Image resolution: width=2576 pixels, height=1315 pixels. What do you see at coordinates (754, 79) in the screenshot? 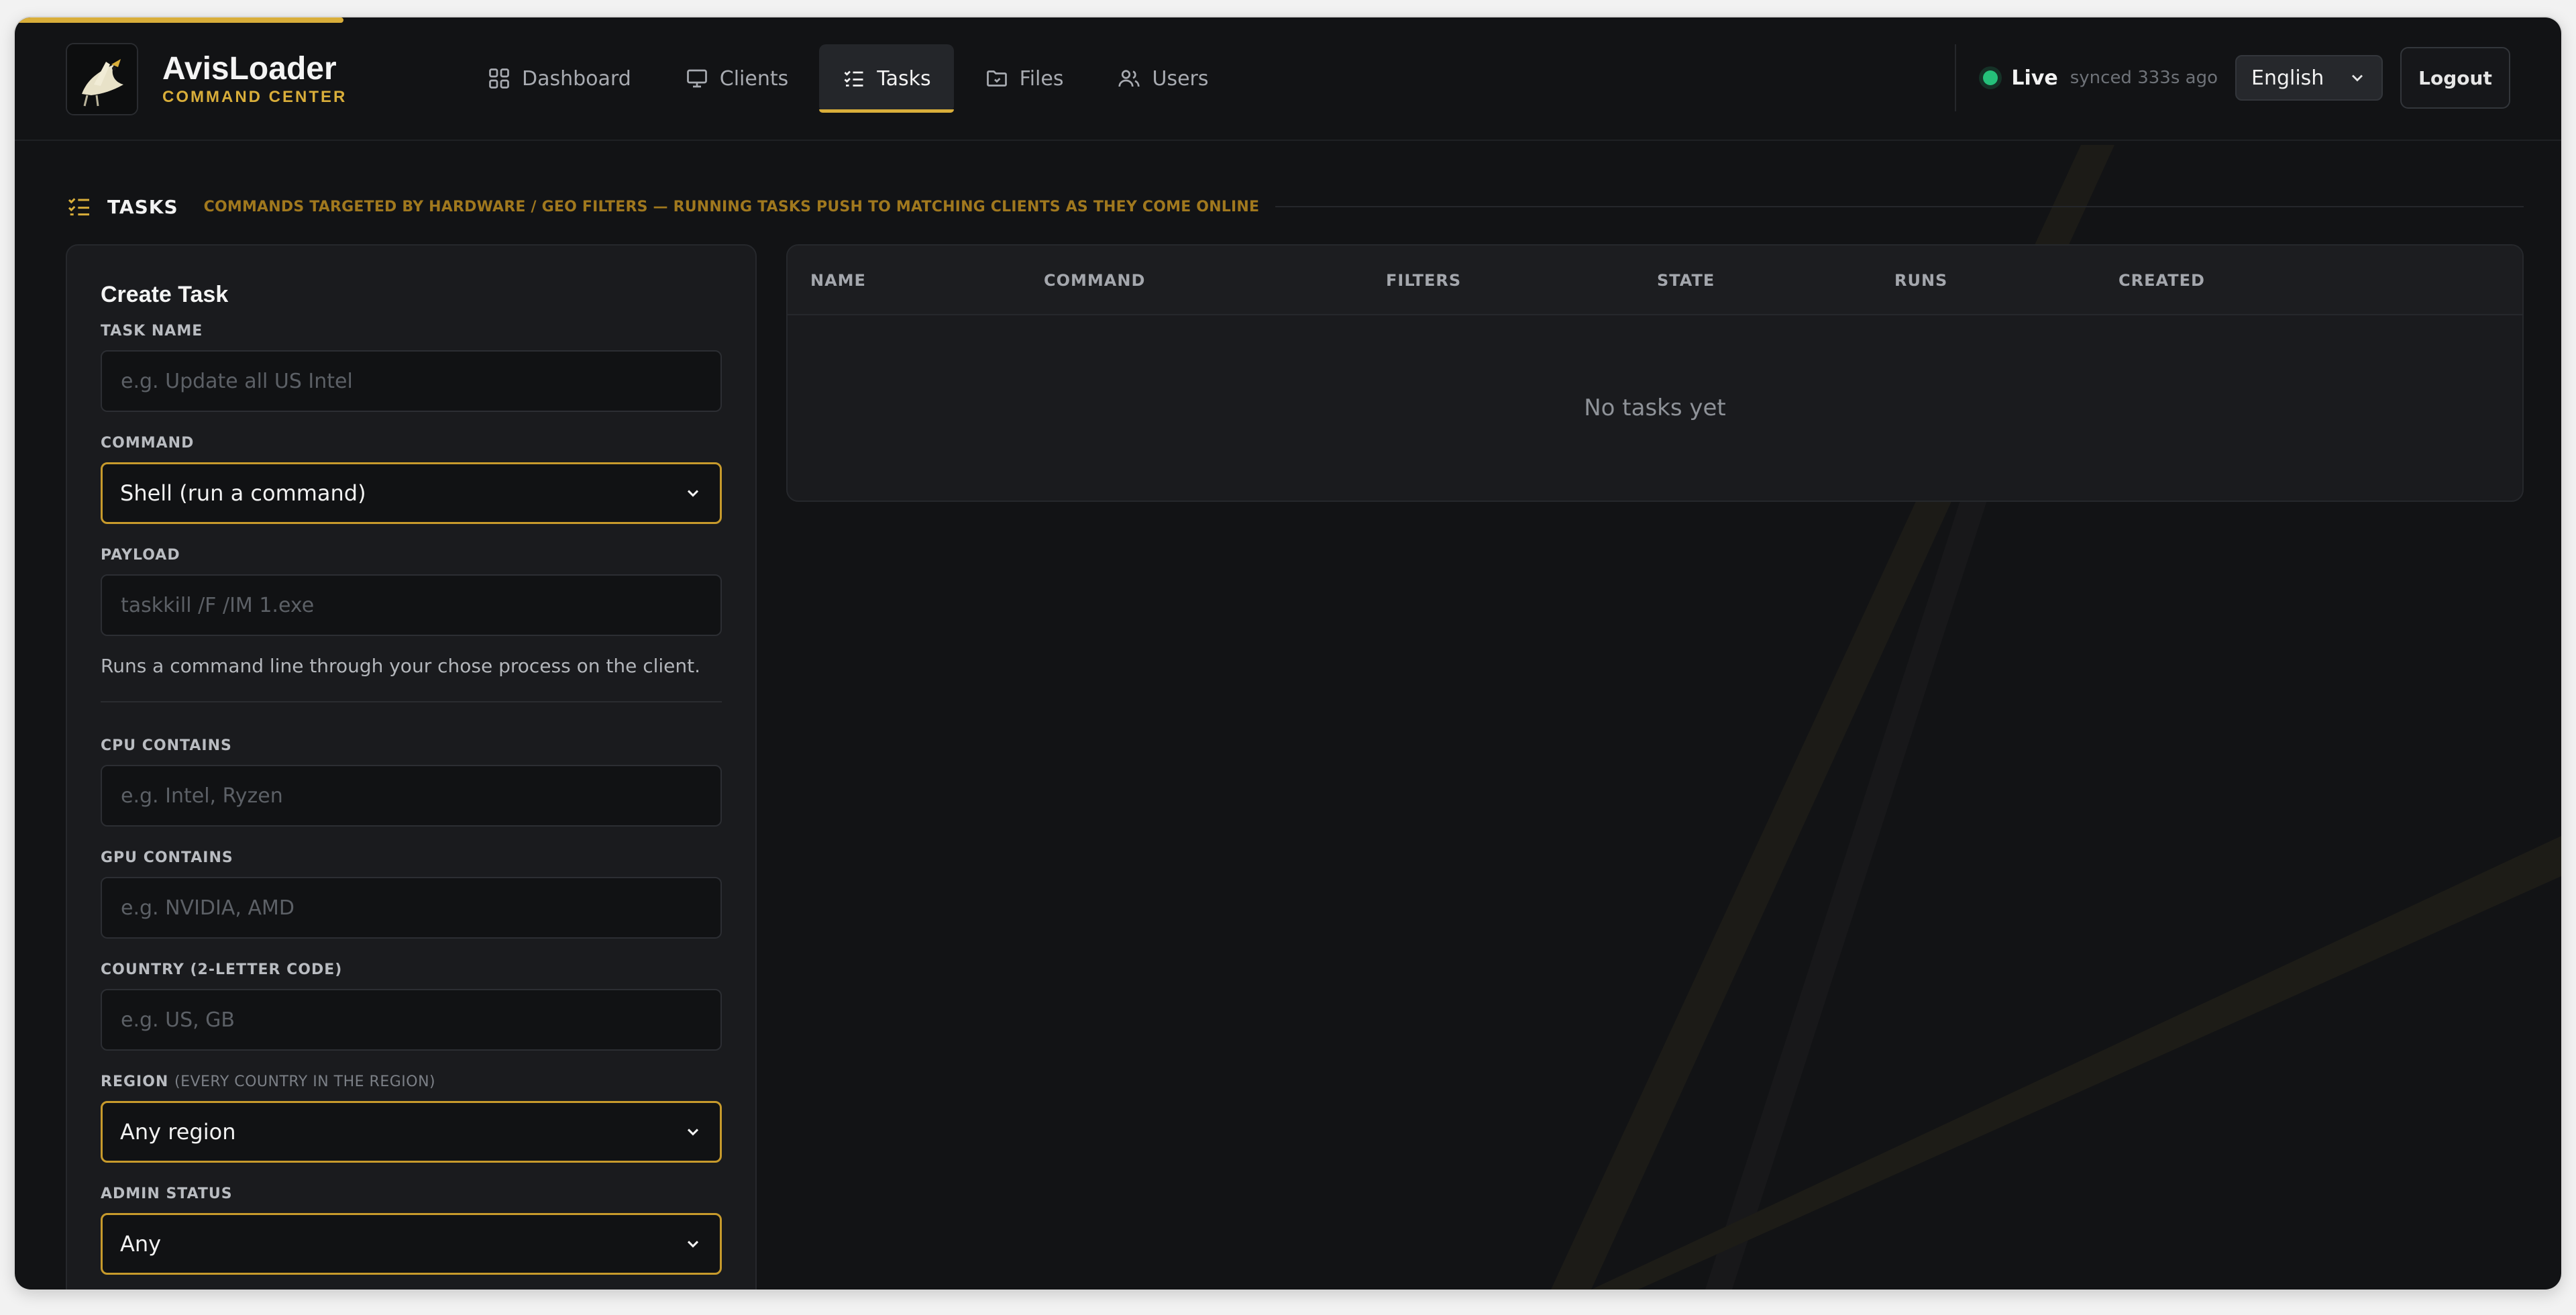
I see `tab-clients-label: Clients` at bounding box center [754, 79].